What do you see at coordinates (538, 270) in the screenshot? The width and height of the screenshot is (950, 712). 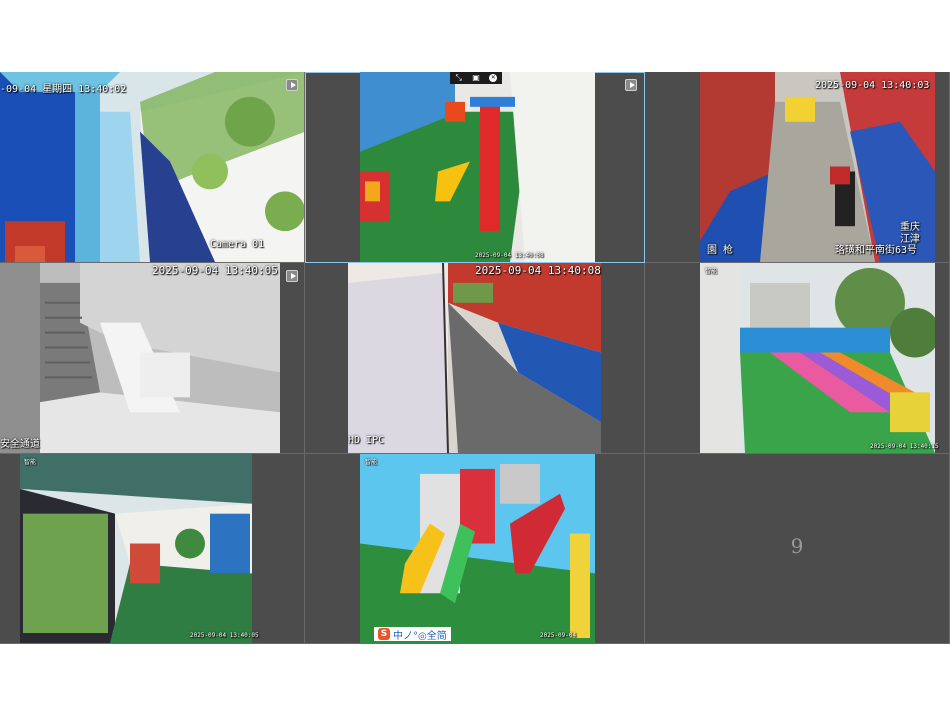 I see `camera-5-datetime: 2025-09-04 13:40:08` at bounding box center [538, 270].